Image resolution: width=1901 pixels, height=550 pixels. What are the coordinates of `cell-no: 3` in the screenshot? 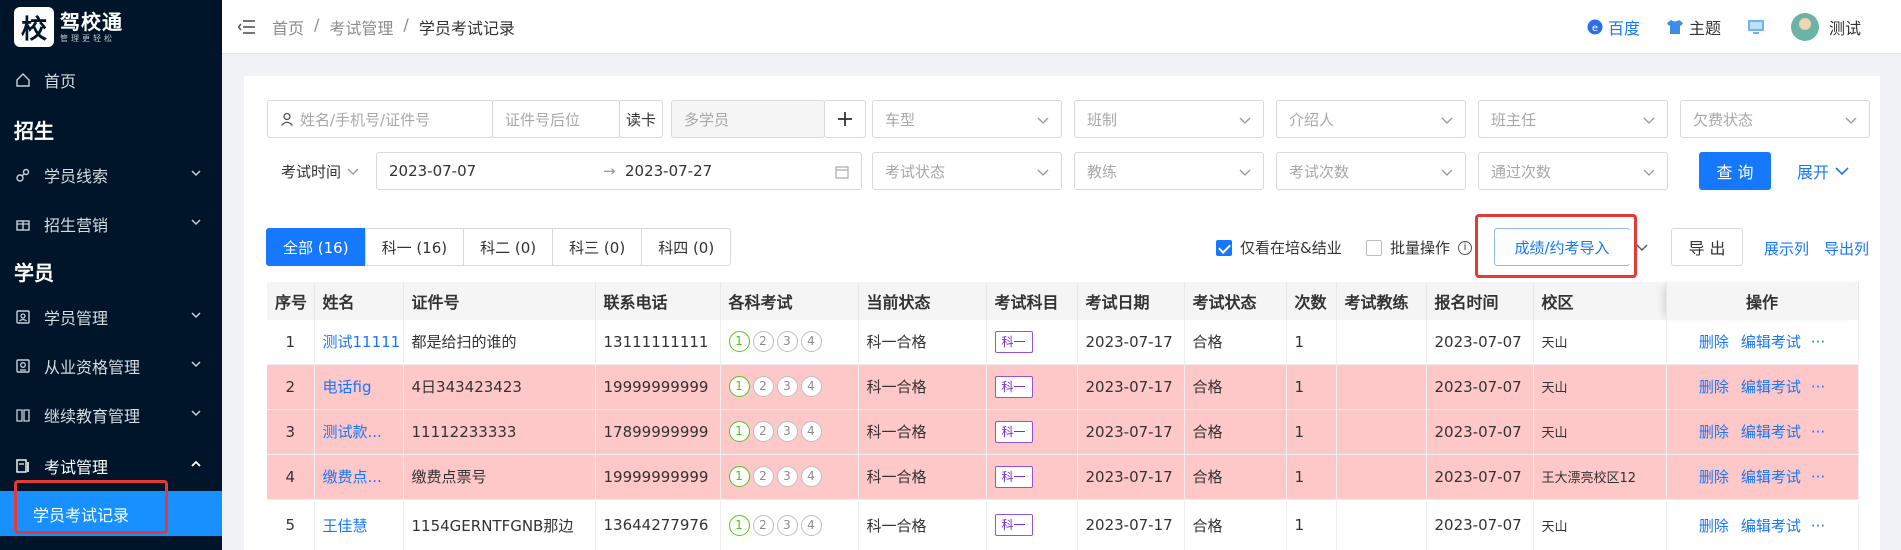 It's located at (291, 432).